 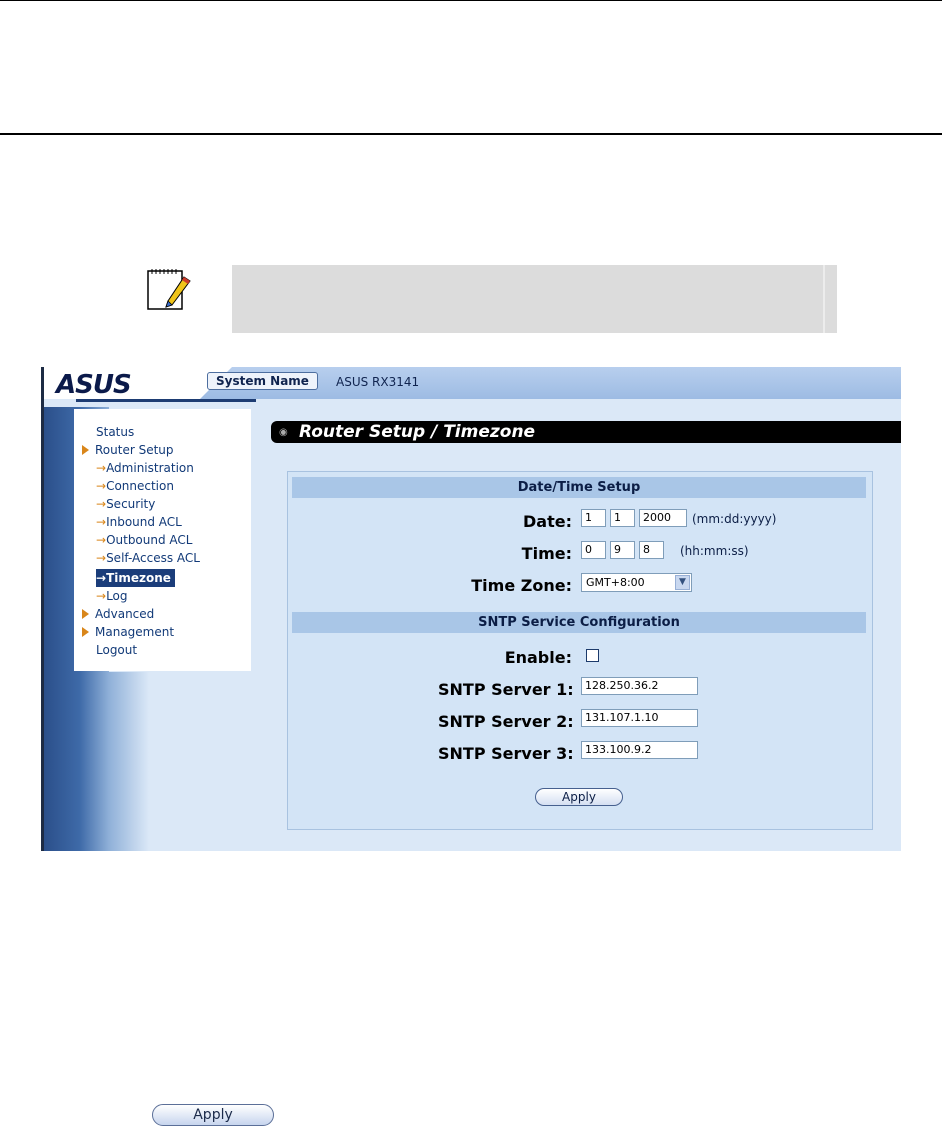 What do you see at coordinates (622, 550) in the screenshot?
I see `time-minute-input: 9` at bounding box center [622, 550].